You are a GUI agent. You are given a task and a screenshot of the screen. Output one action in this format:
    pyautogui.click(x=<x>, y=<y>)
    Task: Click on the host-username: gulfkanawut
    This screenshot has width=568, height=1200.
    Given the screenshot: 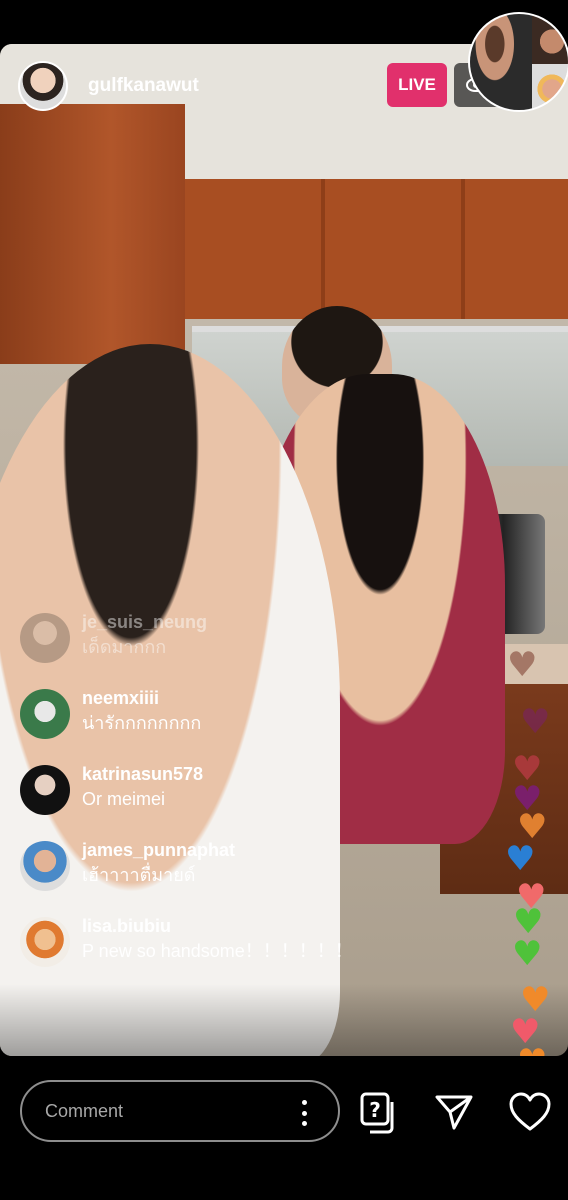 What is the action you would take?
    pyautogui.click(x=143, y=86)
    